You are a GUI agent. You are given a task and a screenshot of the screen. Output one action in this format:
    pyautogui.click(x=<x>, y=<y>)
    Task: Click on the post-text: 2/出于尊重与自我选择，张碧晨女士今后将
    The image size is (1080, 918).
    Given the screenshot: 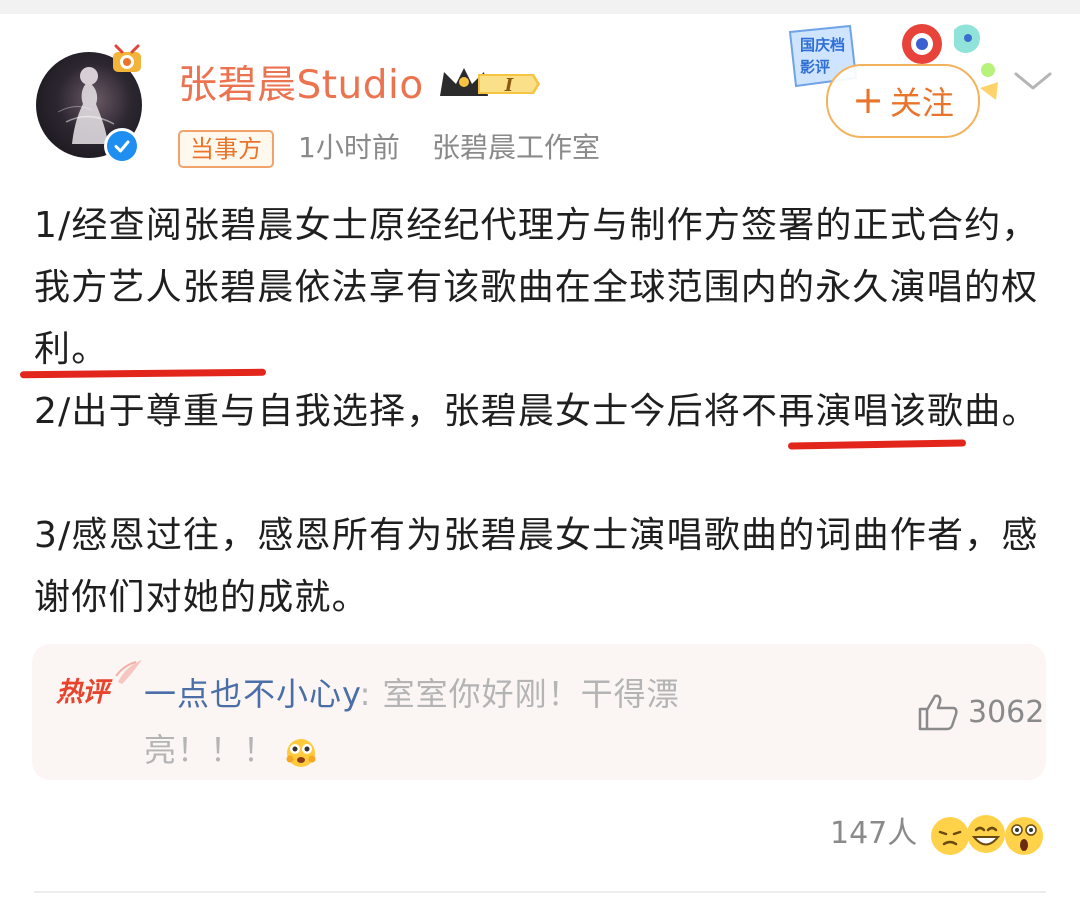 What is the action you would take?
    pyautogui.click(x=388, y=411)
    